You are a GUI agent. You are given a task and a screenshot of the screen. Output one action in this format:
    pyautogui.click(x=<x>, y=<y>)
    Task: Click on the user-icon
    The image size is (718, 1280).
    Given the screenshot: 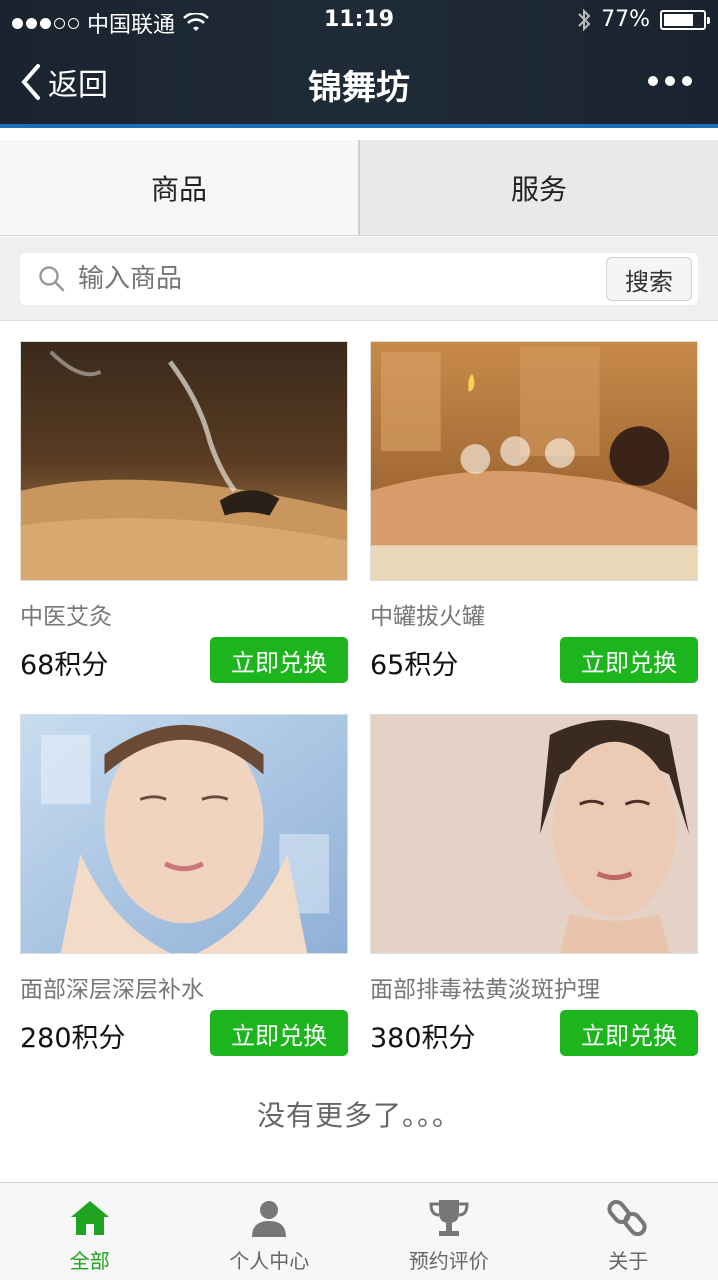 What is the action you would take?
    pyautogui.click(x=269, y=1219)
    